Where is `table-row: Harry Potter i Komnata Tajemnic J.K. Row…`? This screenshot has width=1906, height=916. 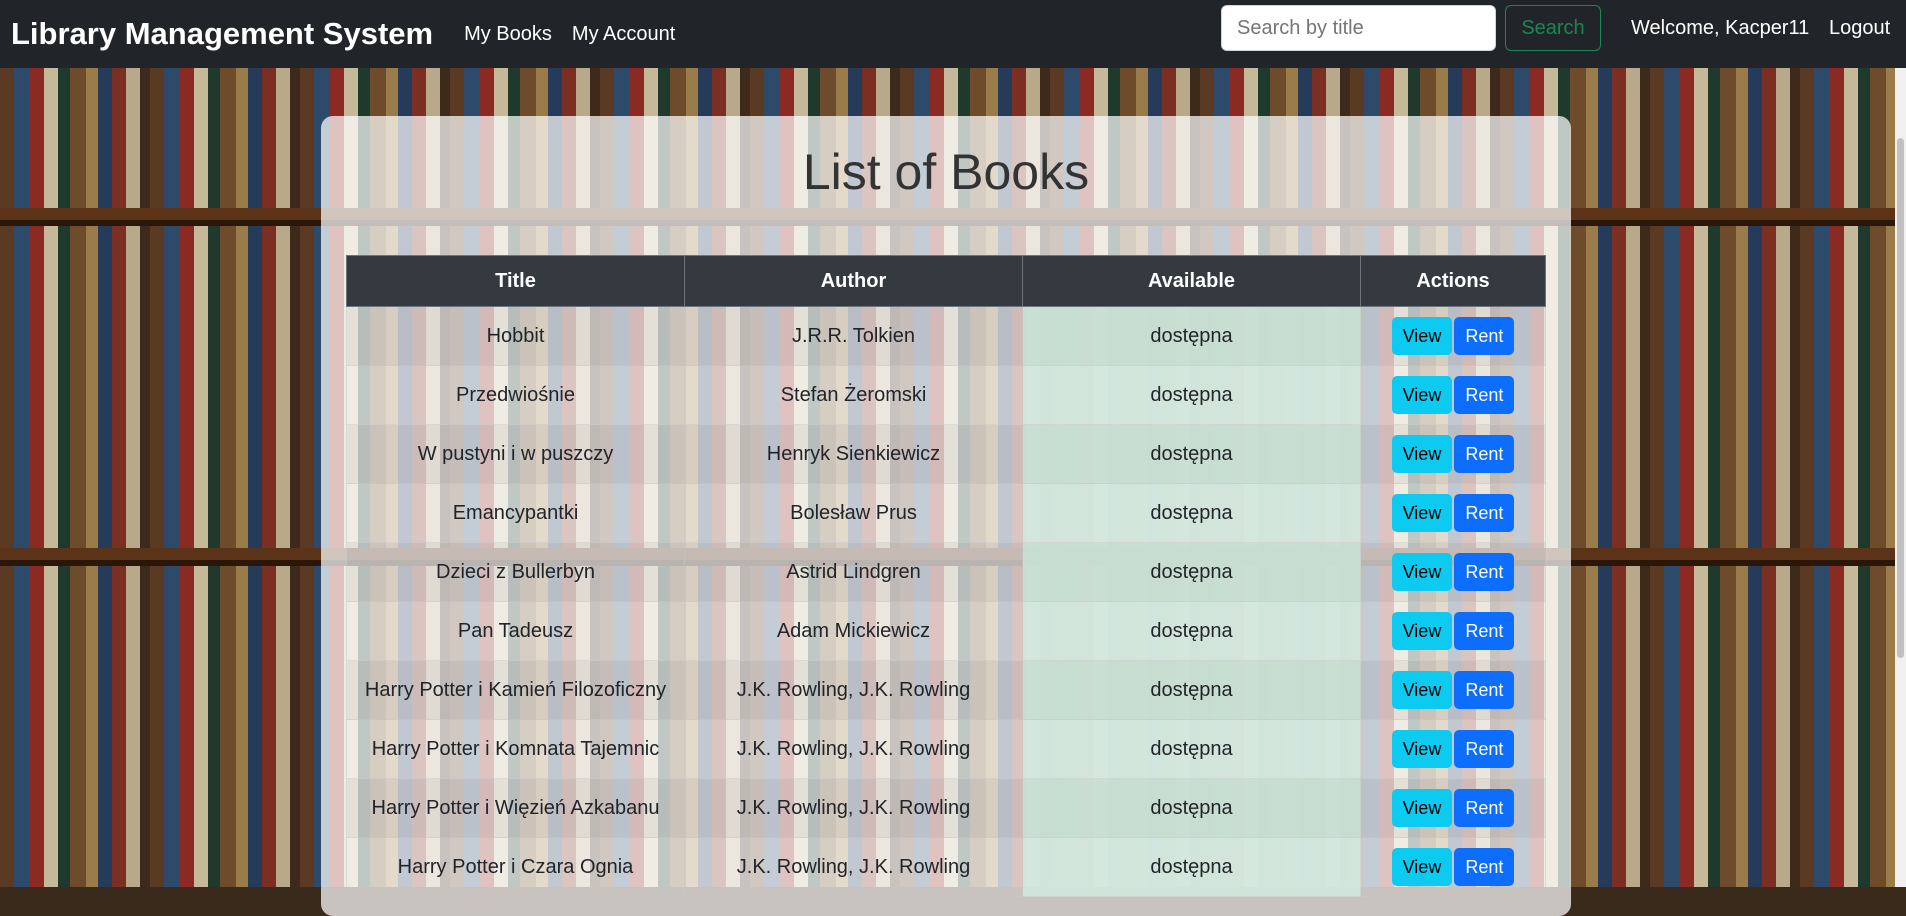
table-row: Harry Potter i Komnata Tajemnic J.K. Row… is located at coordinates (946, 749).